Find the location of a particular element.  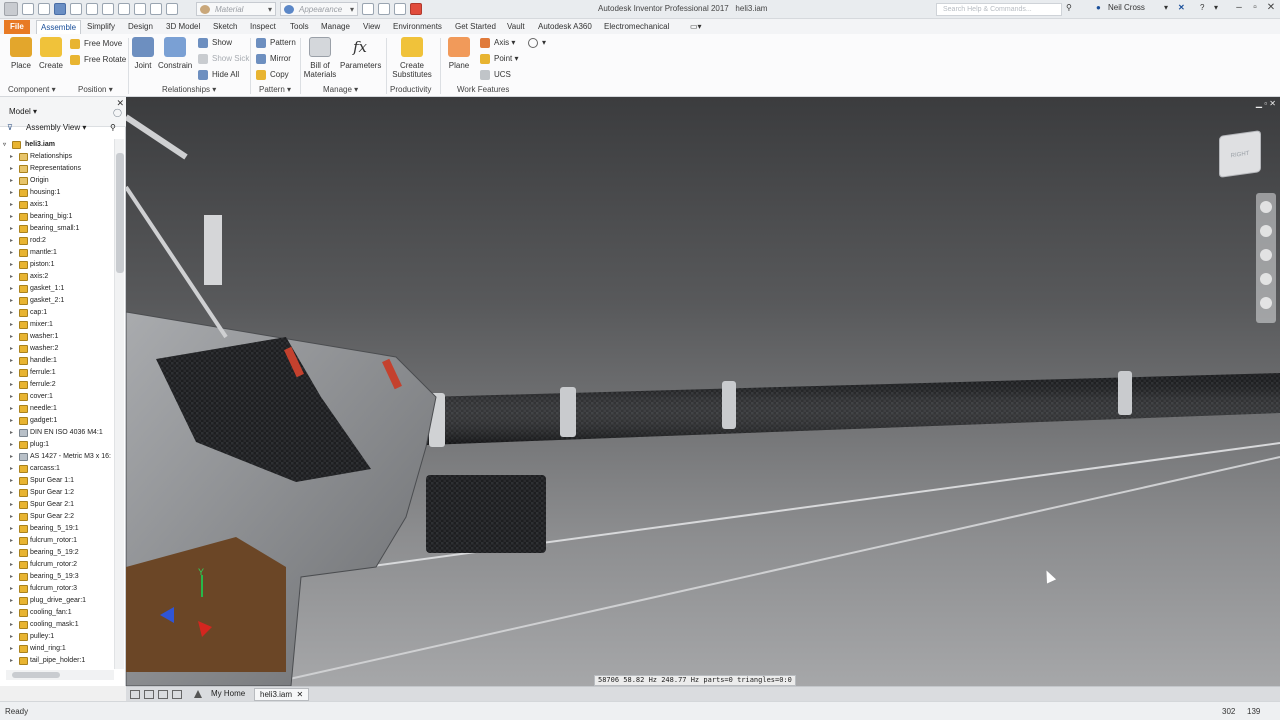

update-icon is located at coordinates (156, 9).